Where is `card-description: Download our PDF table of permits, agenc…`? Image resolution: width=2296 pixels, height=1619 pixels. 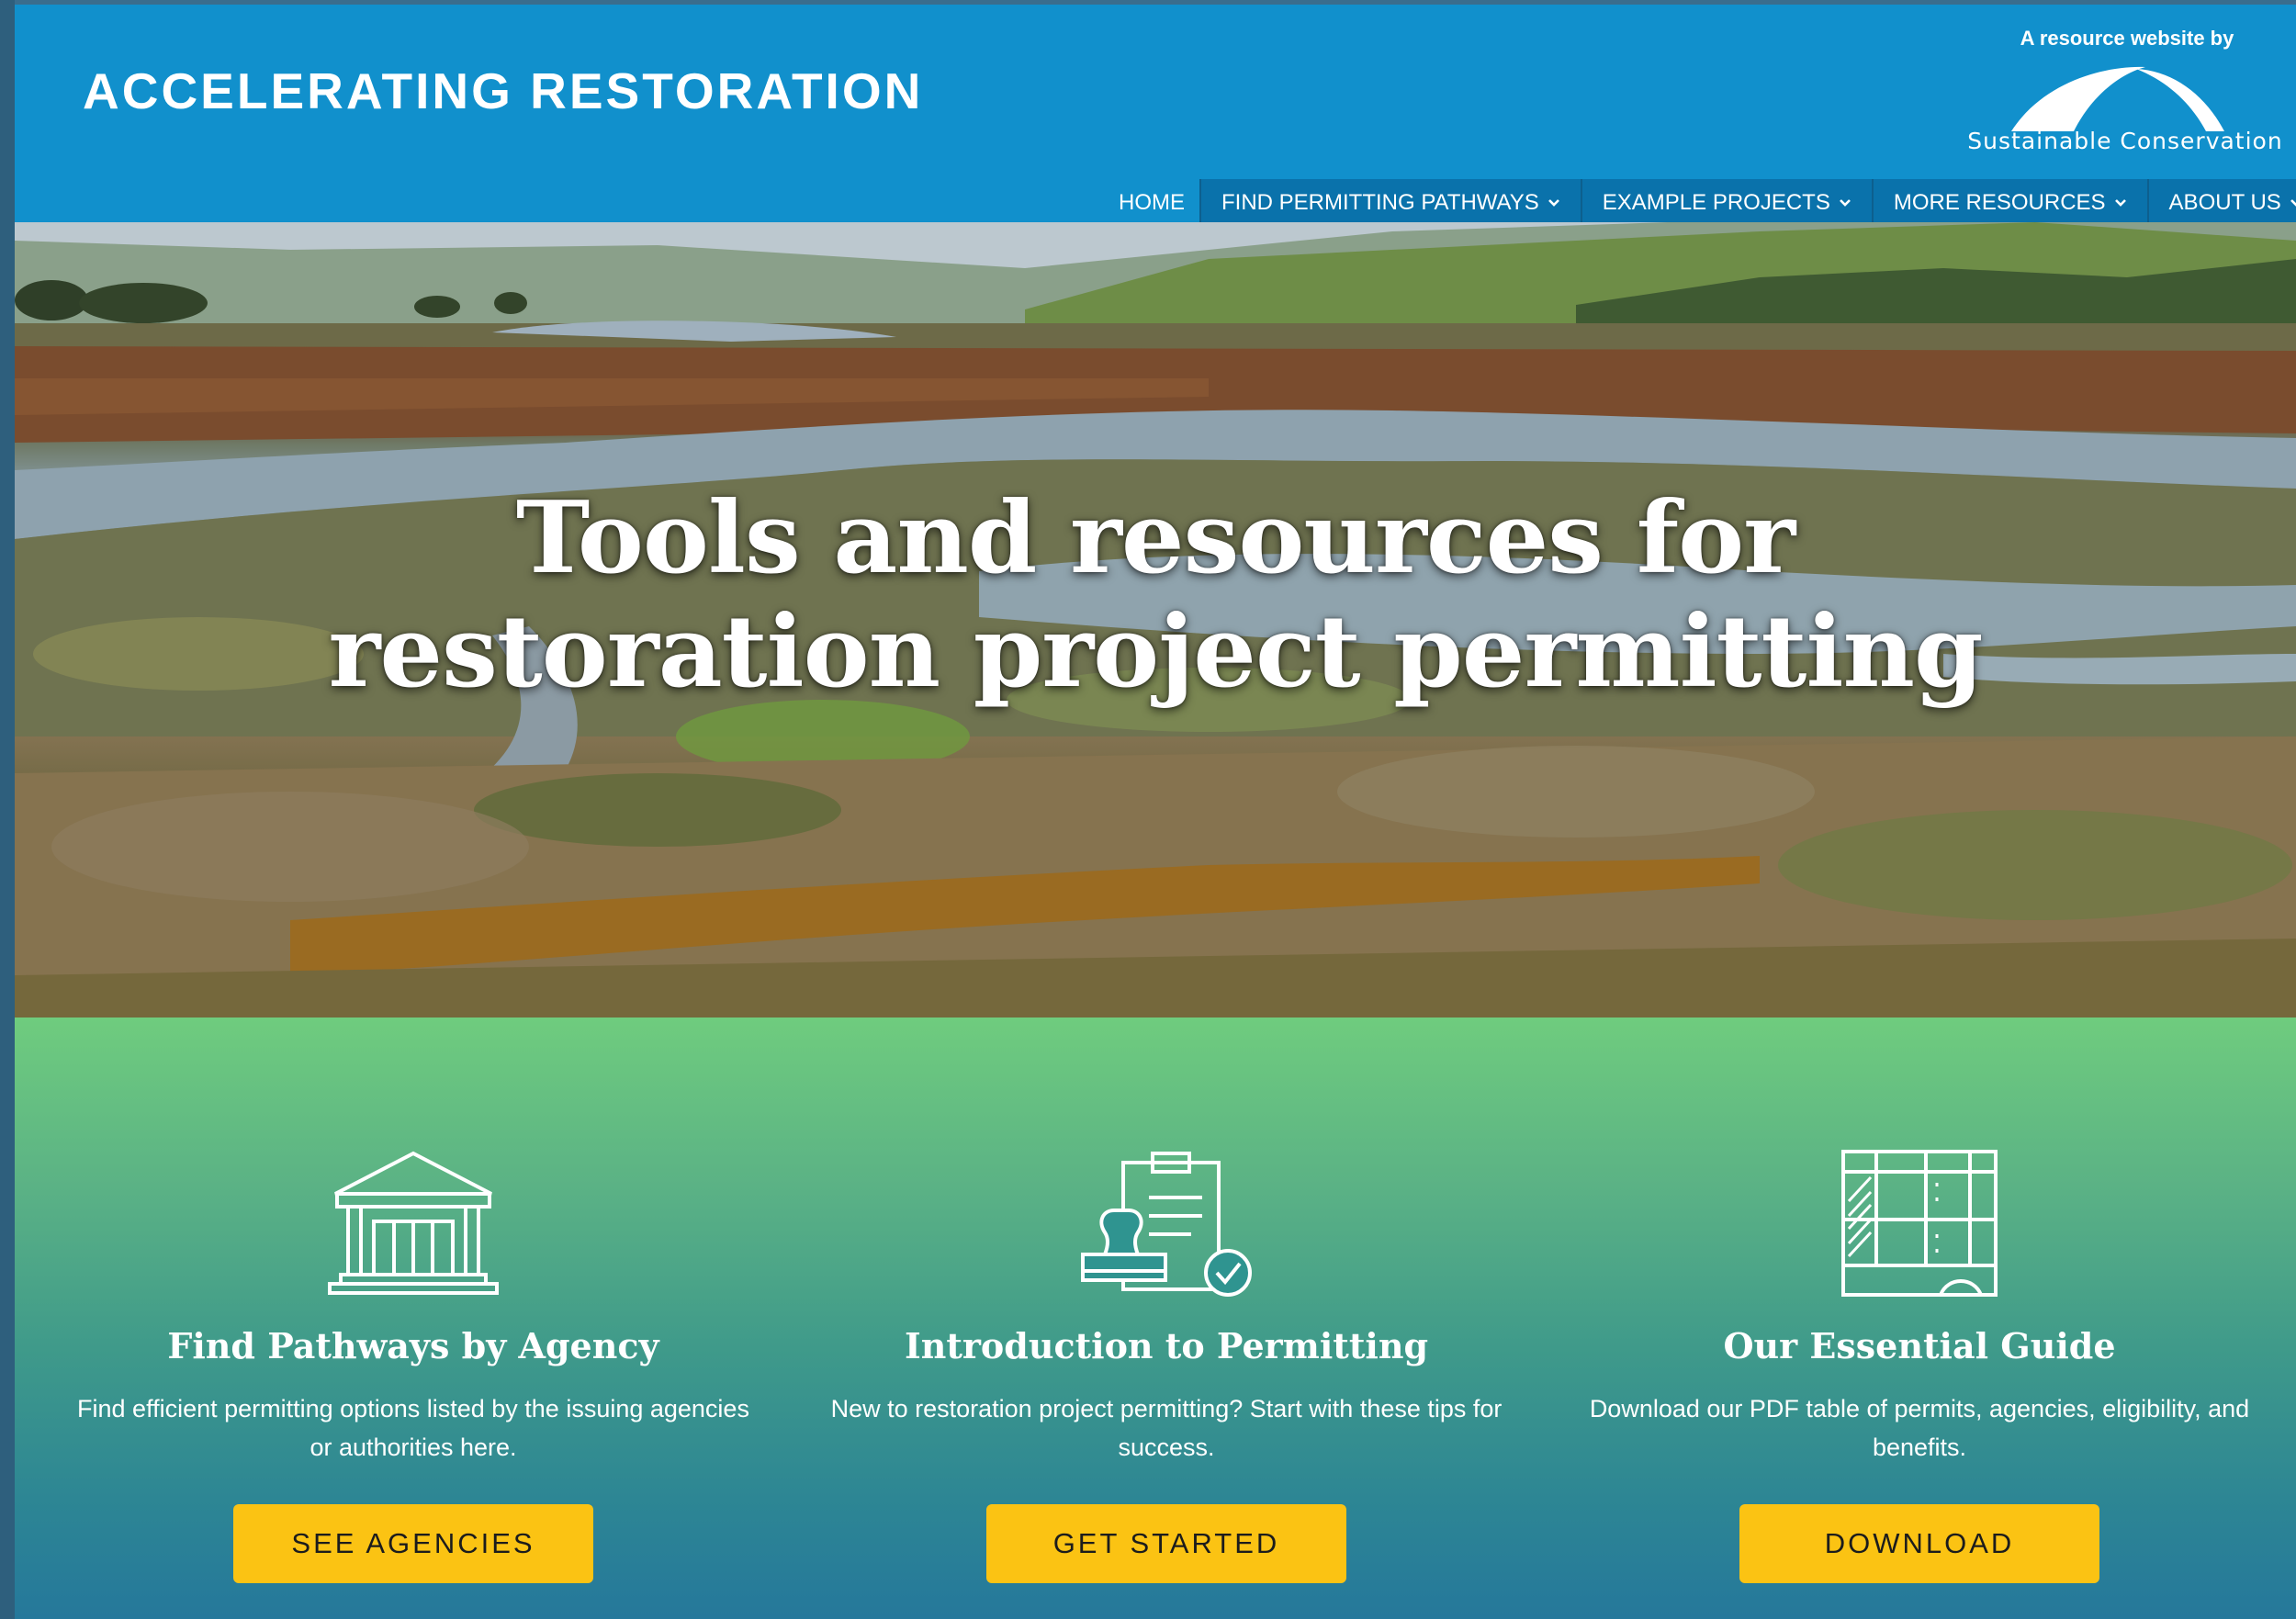
card-description: Download our PDF table of permits, agenc… is located at coordinates (1919, 1428).